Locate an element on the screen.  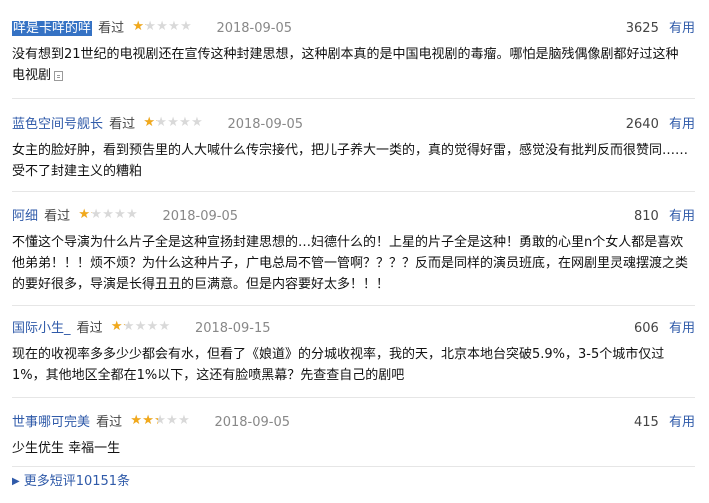
comment-username: 咩是卡咩的咩 is located at coordinates (52, 28).